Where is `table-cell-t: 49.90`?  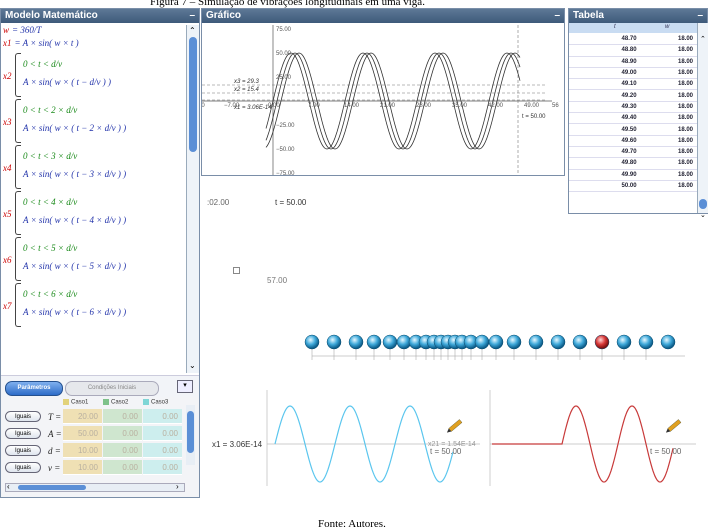
table-cell-t: 49.90 is located at coordinates (604, 175).